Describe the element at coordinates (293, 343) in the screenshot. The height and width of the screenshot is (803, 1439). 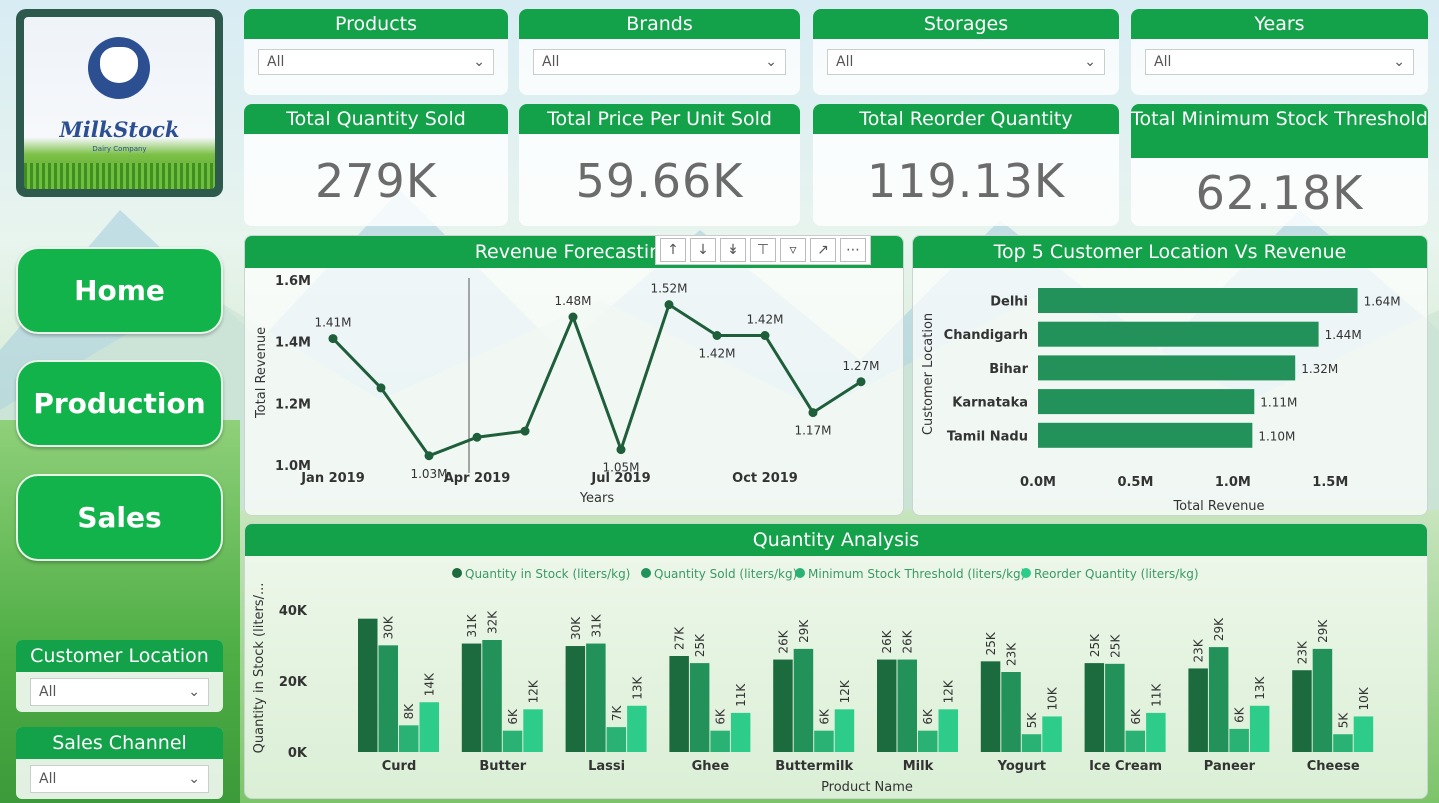
I see `y-tick-label: 1.4M` at that location.